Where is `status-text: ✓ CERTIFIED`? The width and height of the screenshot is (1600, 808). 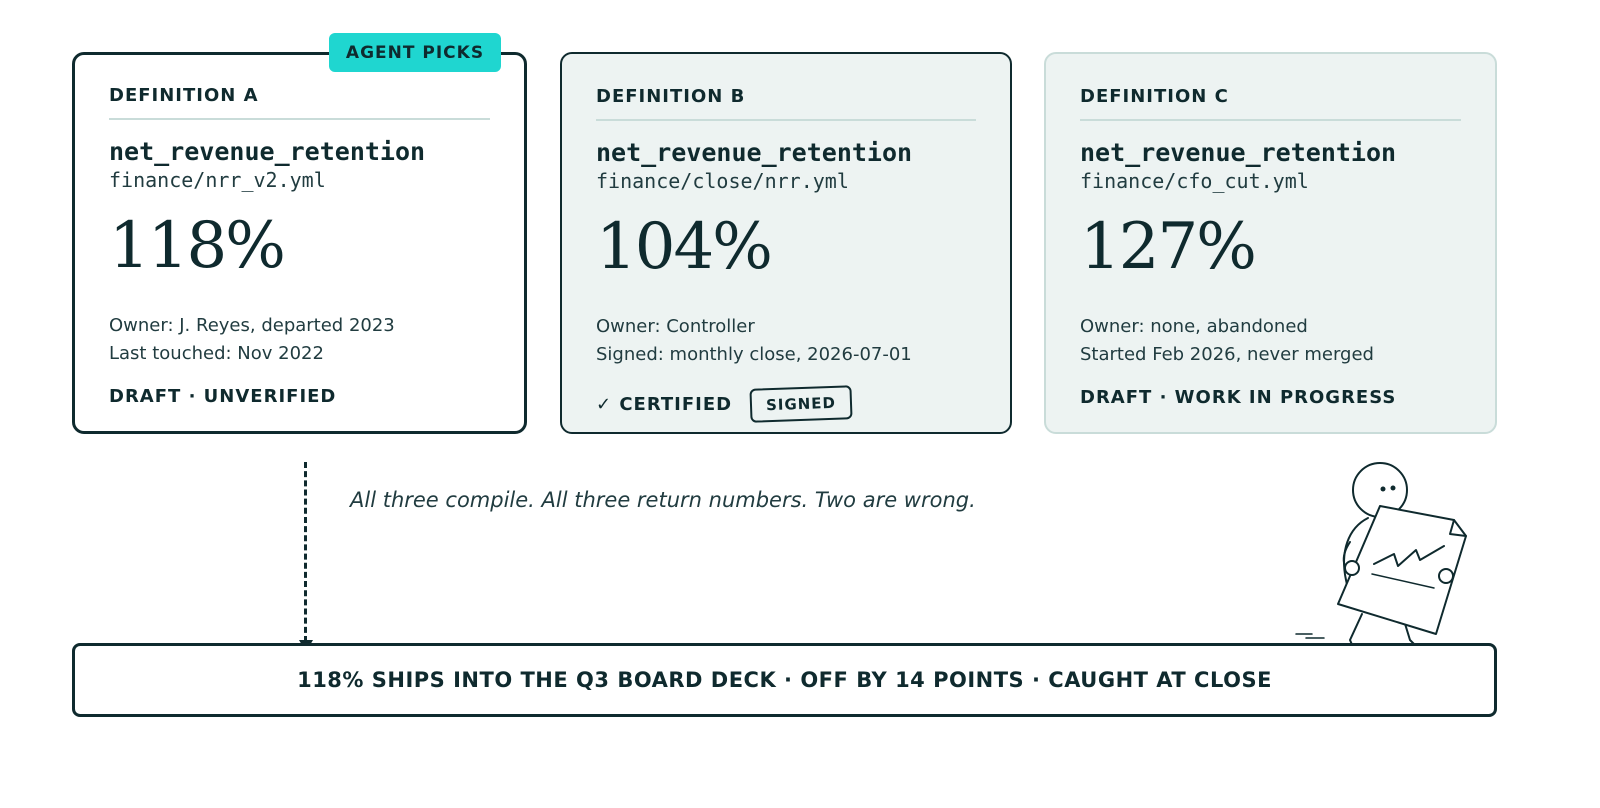
status-text: ✓ CERTIFIED is located at coordinates (664, 404).